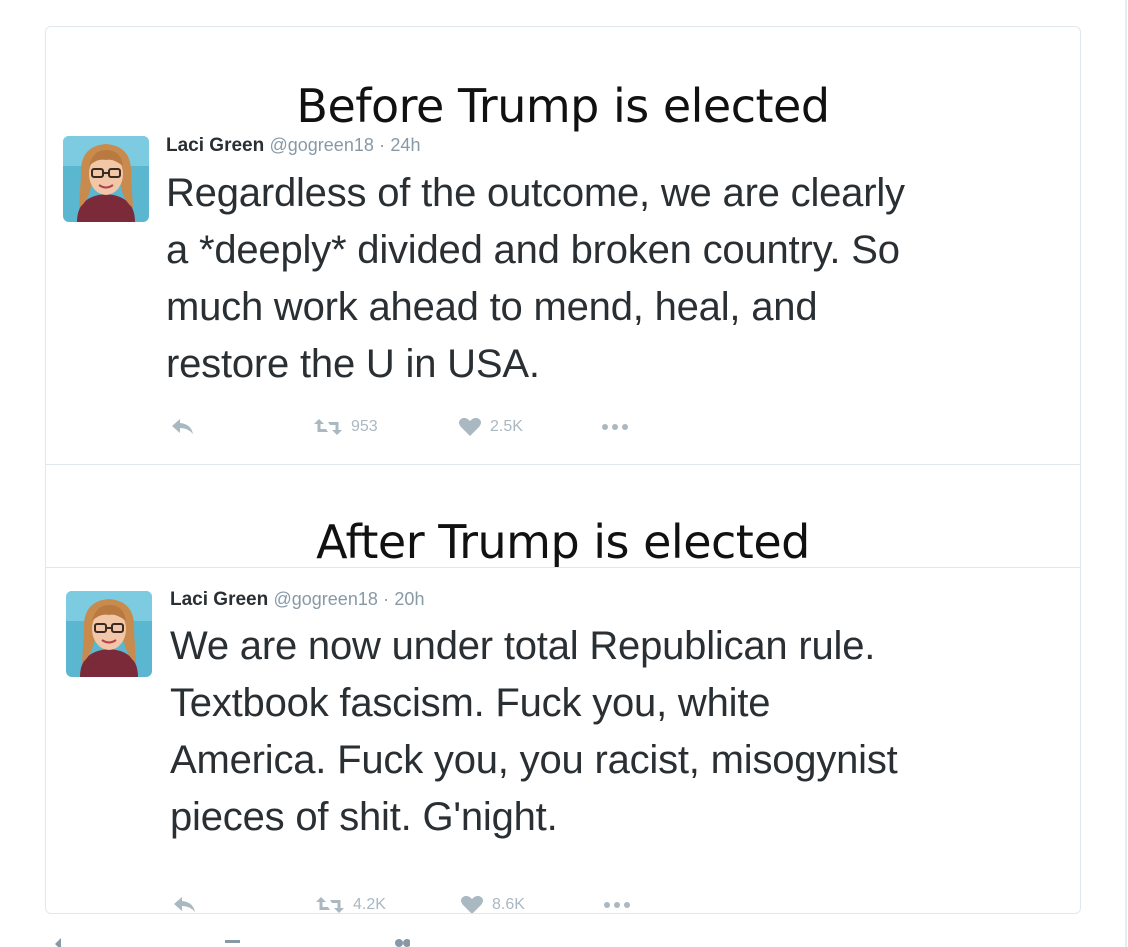 The height and width of the screenshot is (947, 1128). What do you see at coordinates (1126, 473) in the screenshot?
I see `page-divider` at bounding box center [1126, 473].